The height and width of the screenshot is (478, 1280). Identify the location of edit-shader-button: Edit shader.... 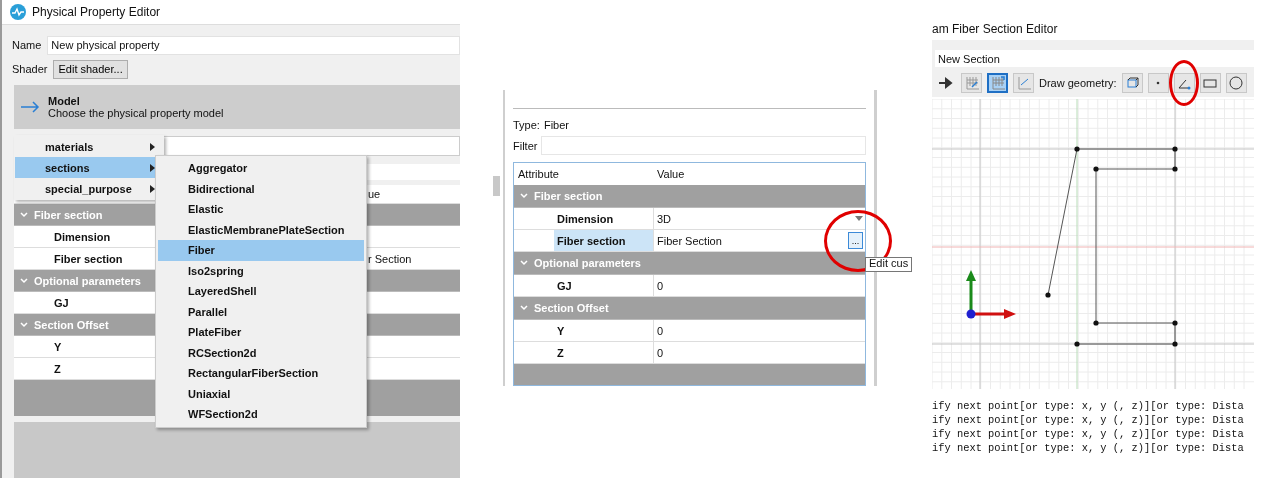
(90, 69).